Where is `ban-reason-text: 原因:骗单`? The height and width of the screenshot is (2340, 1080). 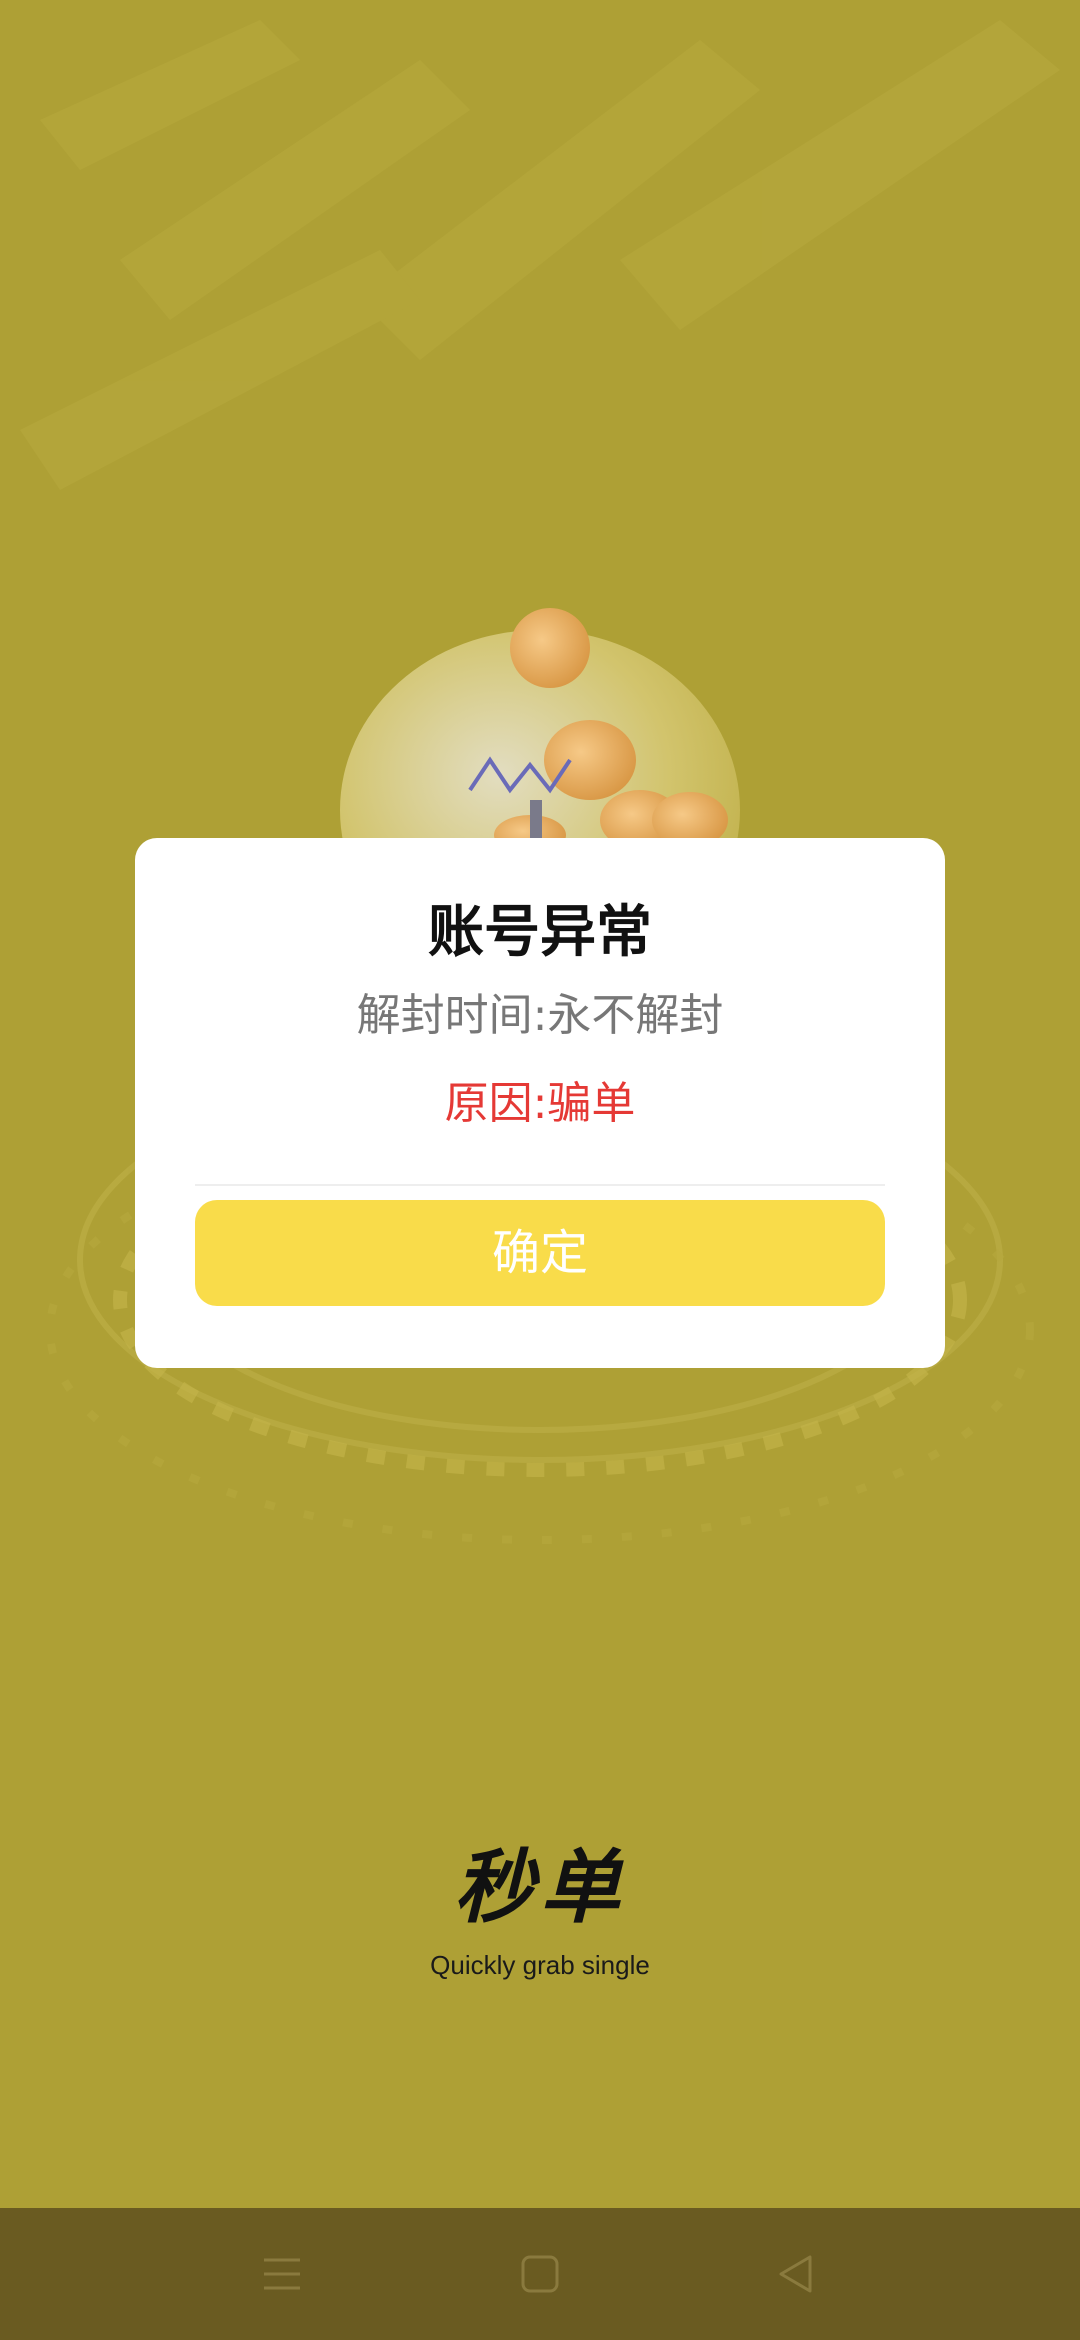 ban-reason-text: 原因:骗单 is located at coordinates (540, 1103).